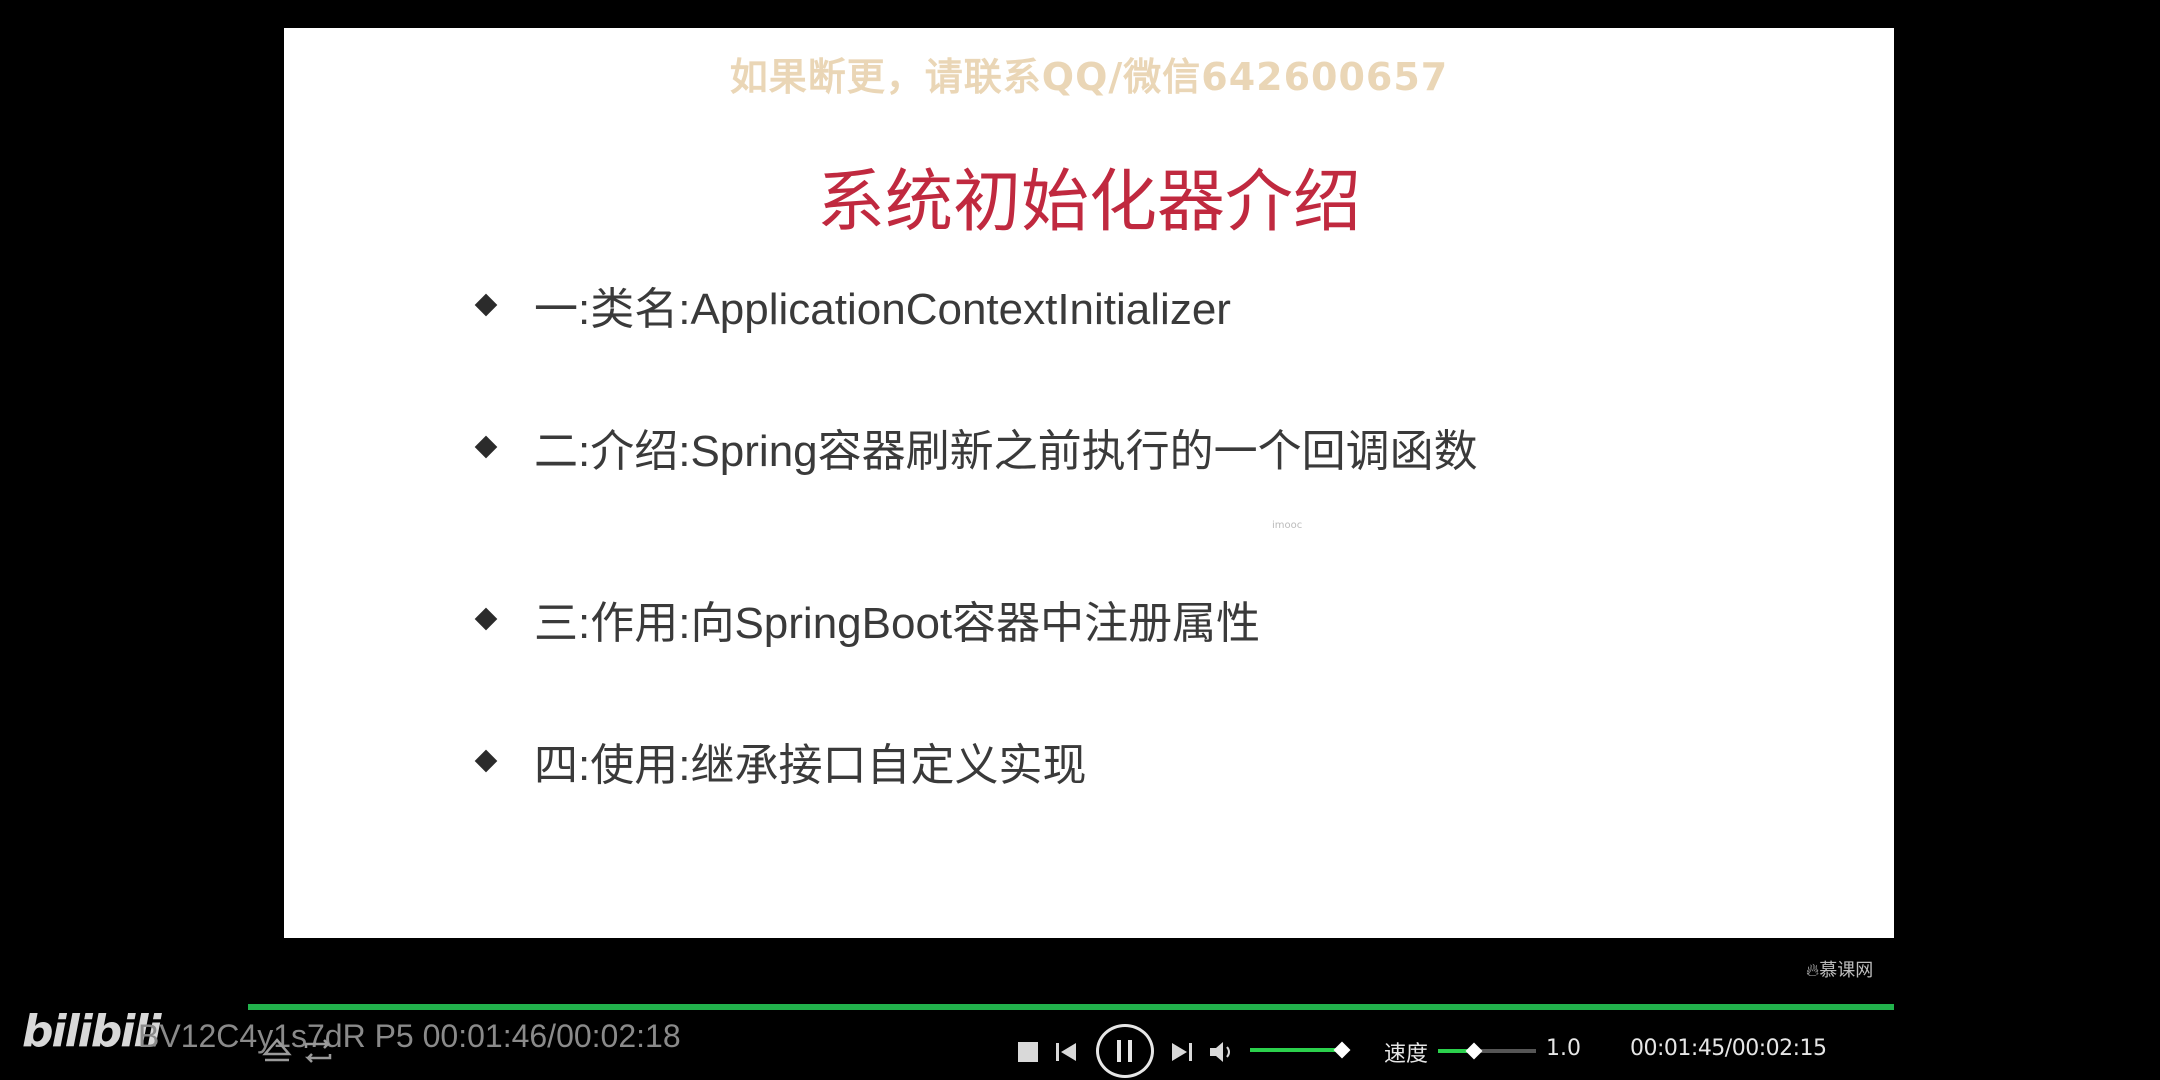 Image resolution: width=2160 pixels, height=1080 pixels. Describe the element at coordinates (1728, 1048) in the screenshot. I see `time-display: 00:01:45/00:02:15` at that location.